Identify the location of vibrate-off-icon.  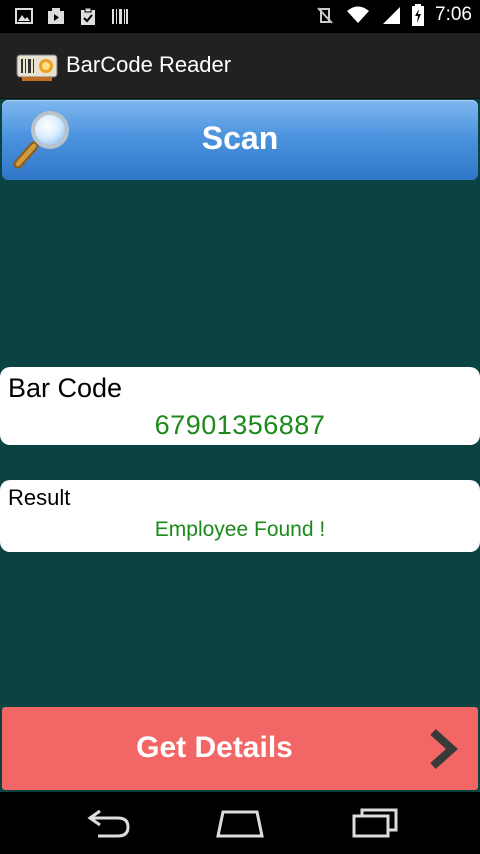
(325, 15).